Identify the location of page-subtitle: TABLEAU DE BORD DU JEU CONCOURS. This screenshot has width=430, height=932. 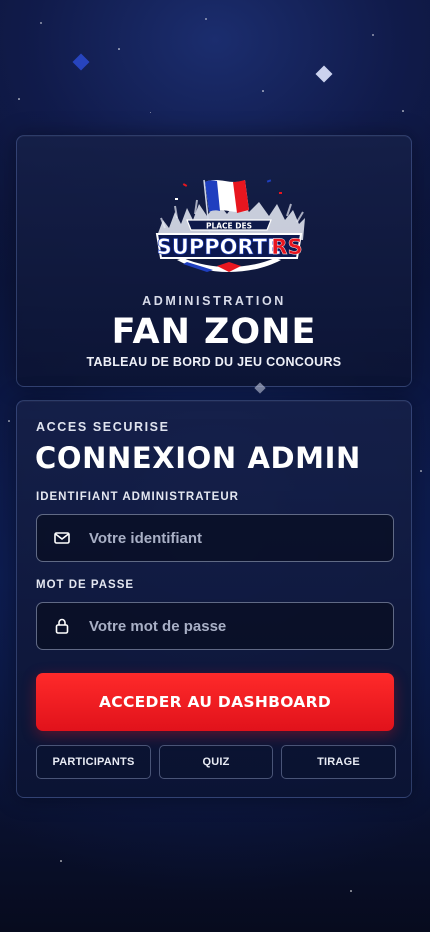
(214, 362).